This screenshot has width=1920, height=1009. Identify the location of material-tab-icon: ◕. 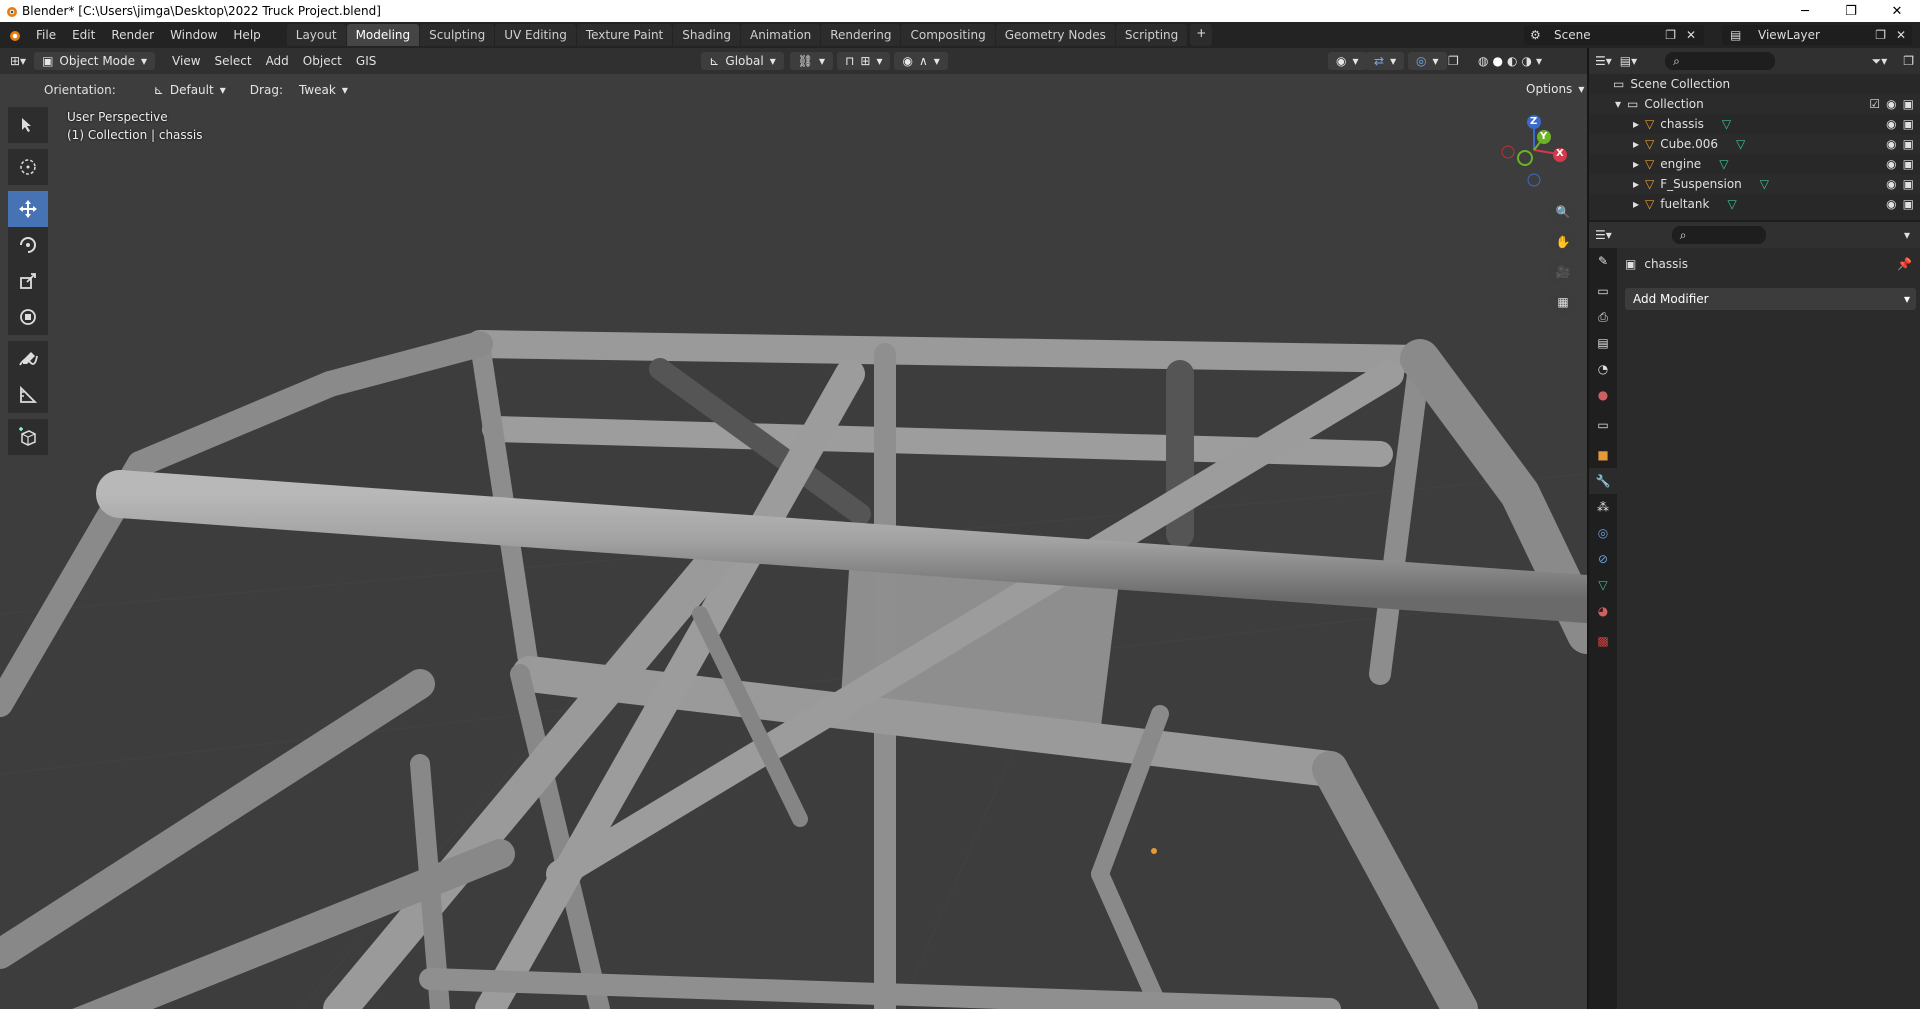
(1603, 611).